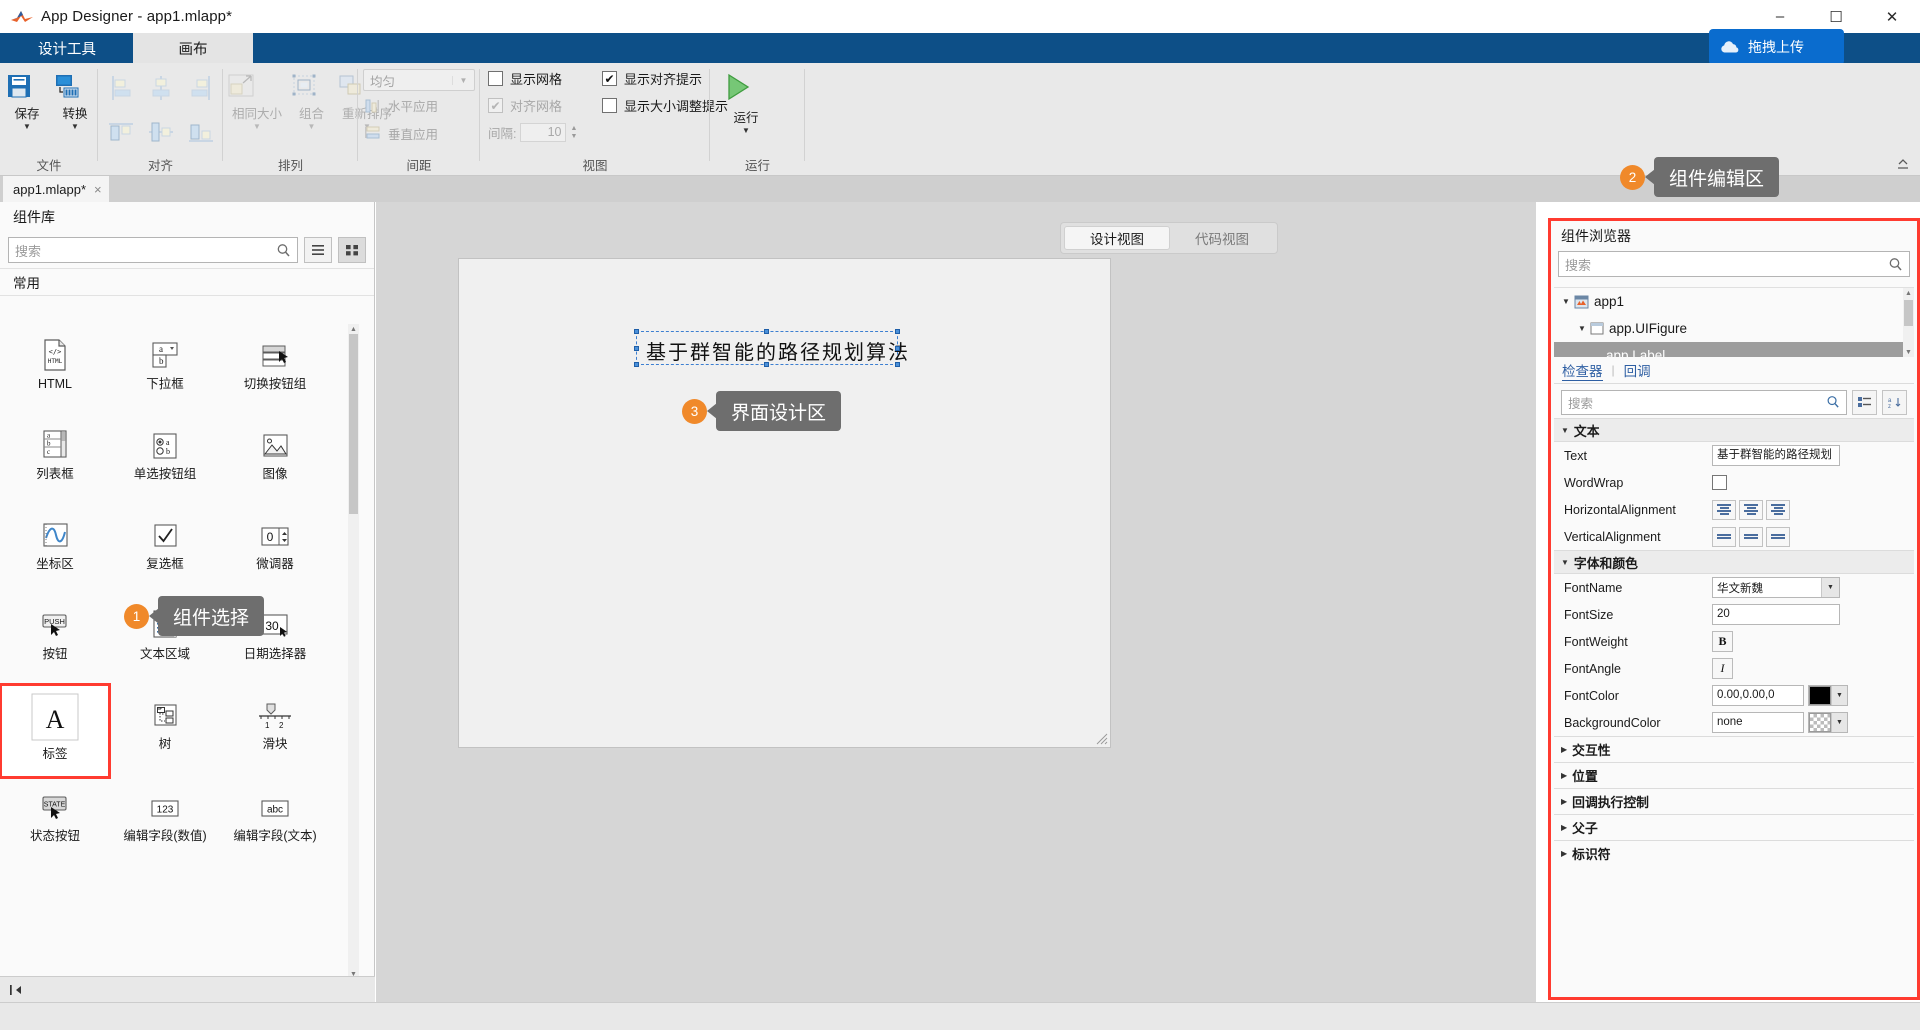 The image size is (1920, 1030). I want to click on tab-code-view: 代码视图, so click(1222, 238).